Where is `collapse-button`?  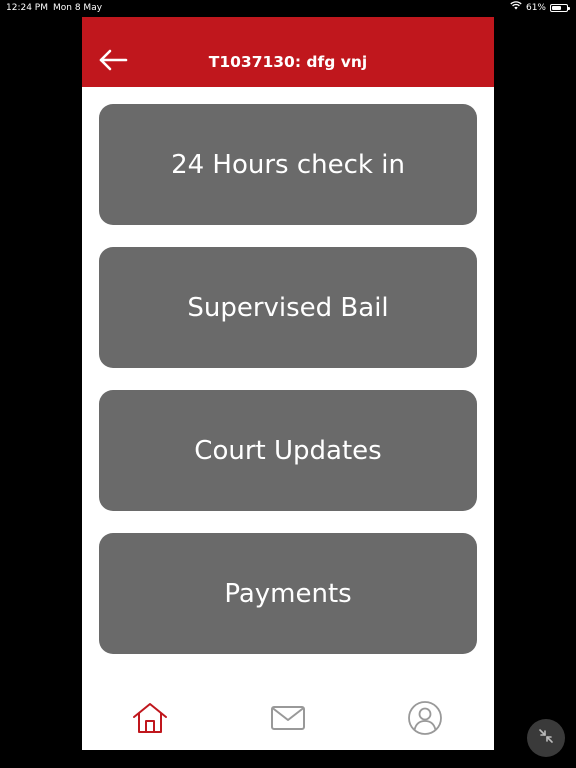
collapse-button is located at coordinates (546, 738).